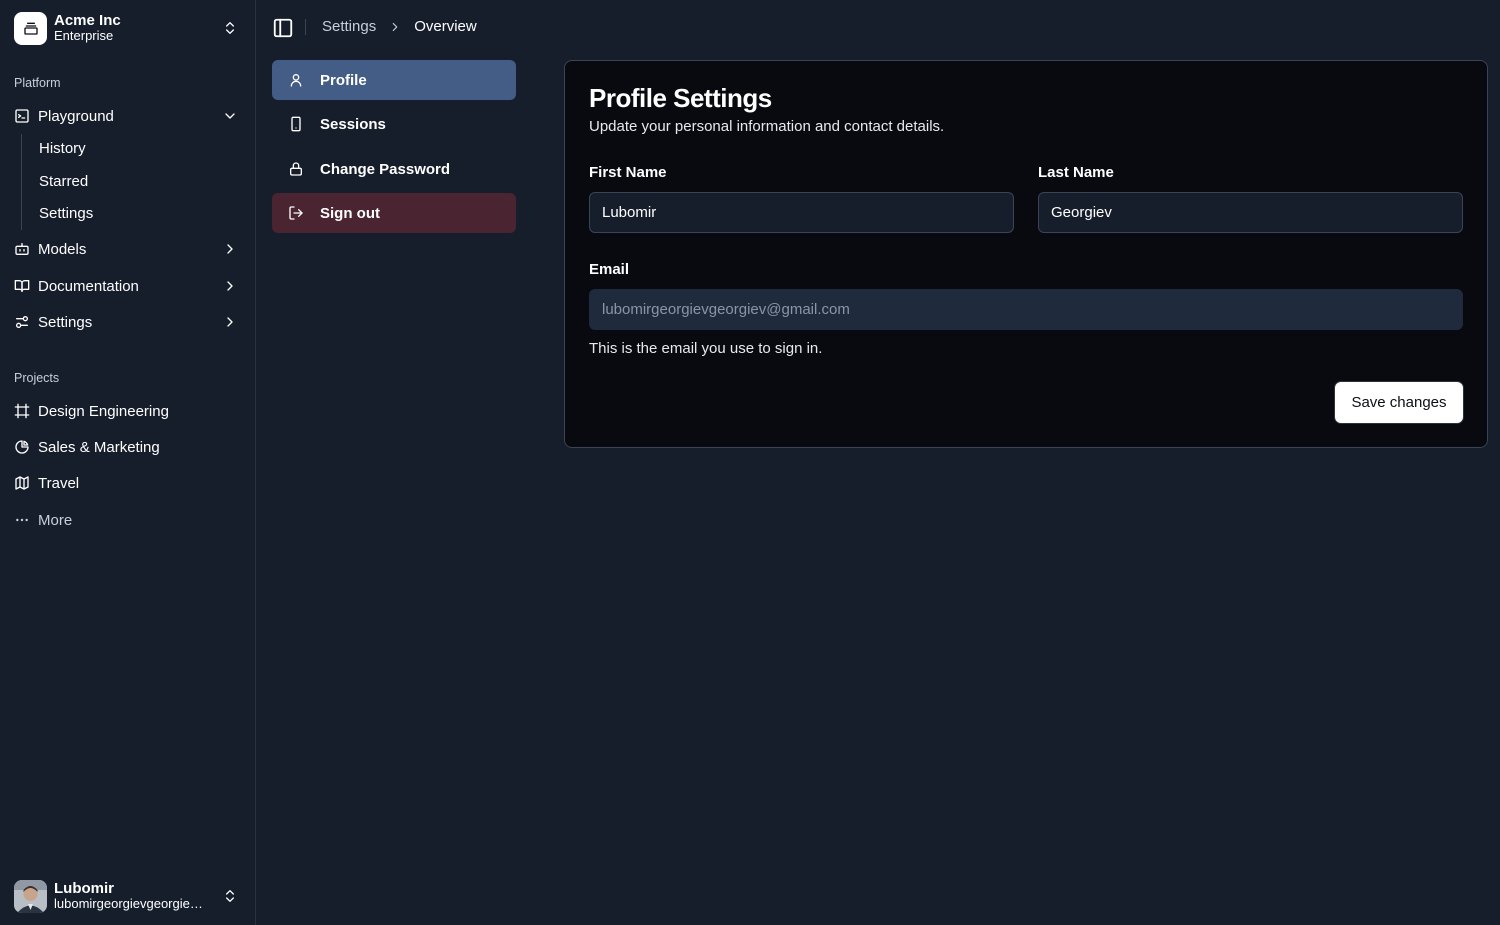 The width and height of the screenshot is (1500, 925). I want to click on sidebar-subitem-history: History, so click(131, 148).